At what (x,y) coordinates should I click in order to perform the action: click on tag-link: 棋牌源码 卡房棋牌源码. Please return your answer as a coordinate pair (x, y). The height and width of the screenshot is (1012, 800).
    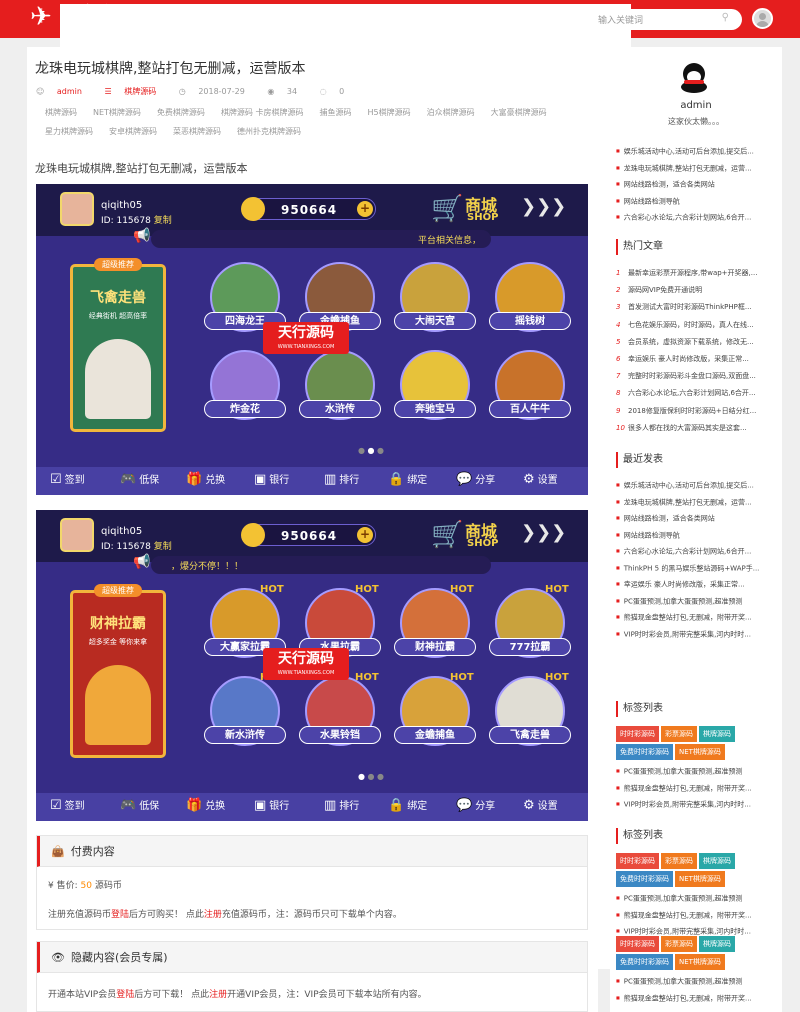
    Looking at the image, I should click on (262, 112).